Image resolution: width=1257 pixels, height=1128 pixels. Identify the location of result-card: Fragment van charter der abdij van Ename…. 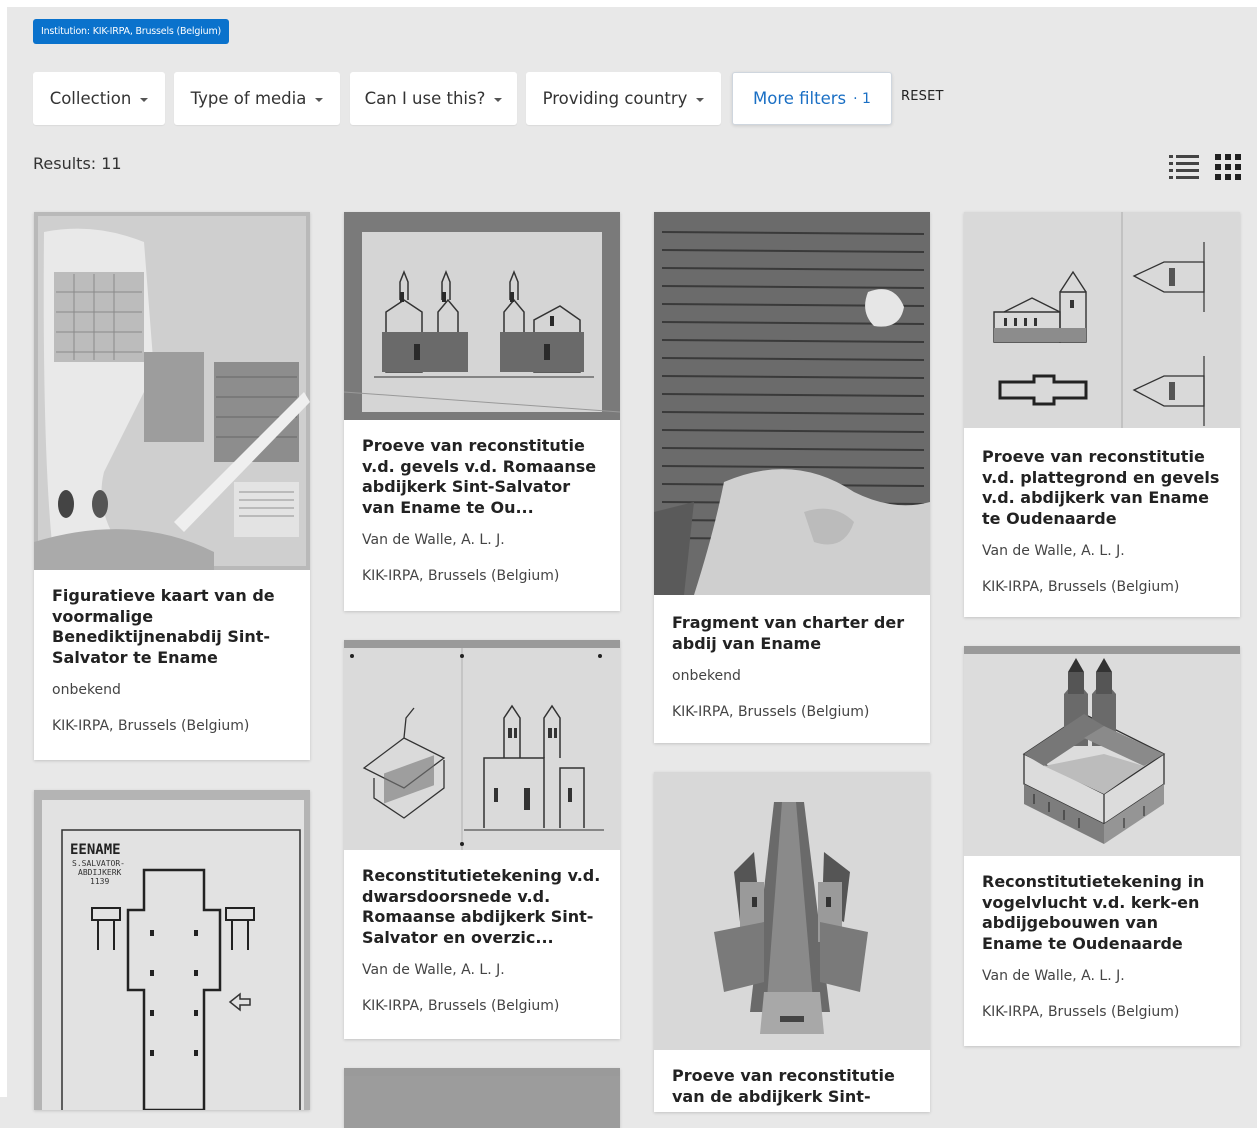
(792, 477).